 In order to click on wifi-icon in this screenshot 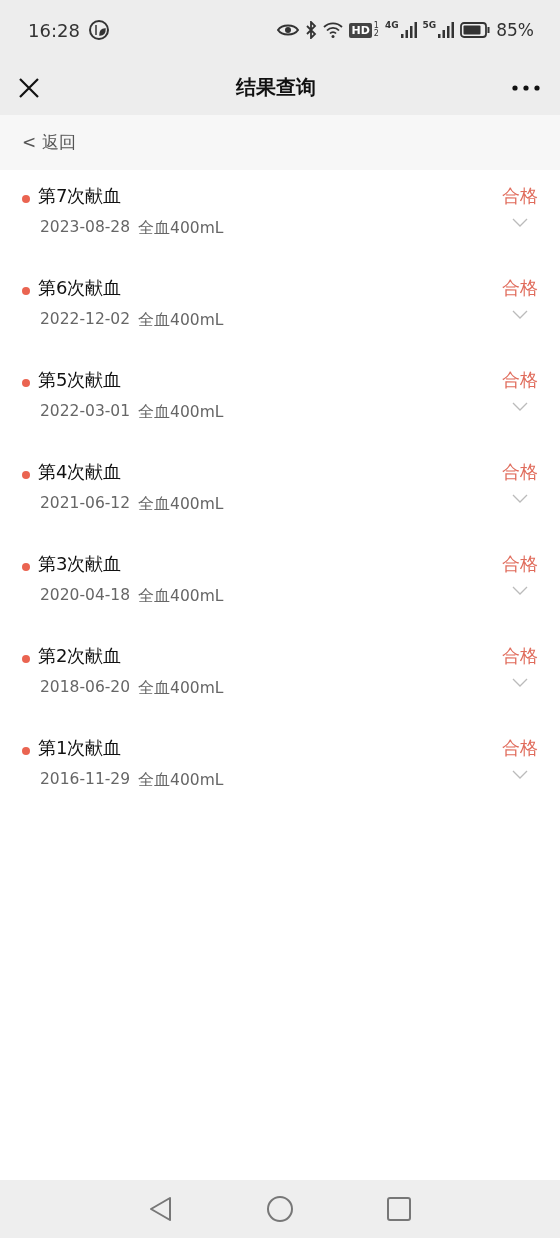, I will do `click(333, 30)`.